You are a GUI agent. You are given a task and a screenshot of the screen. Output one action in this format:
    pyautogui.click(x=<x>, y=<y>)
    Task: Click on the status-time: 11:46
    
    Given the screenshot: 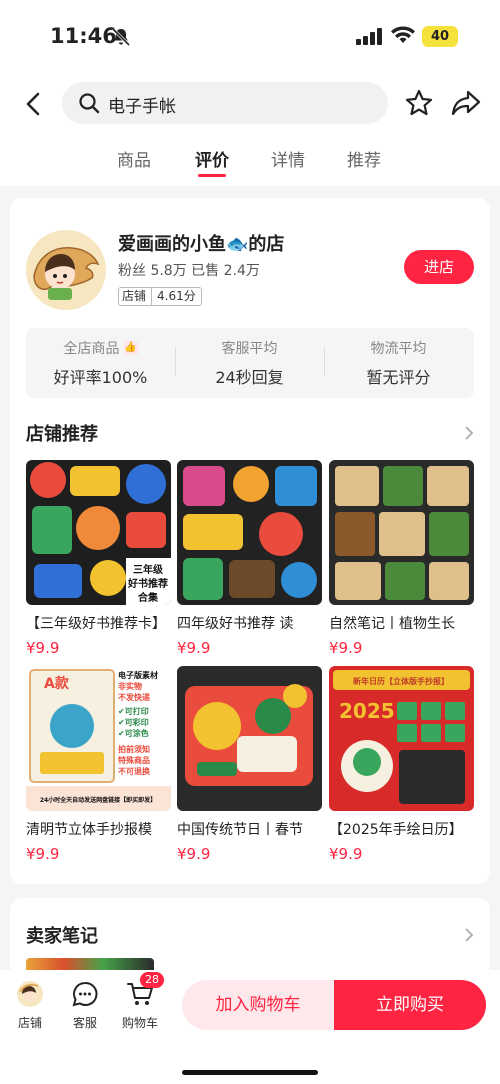 What is the action you would take?
    pyautogui.click(x=83, y=36)
    